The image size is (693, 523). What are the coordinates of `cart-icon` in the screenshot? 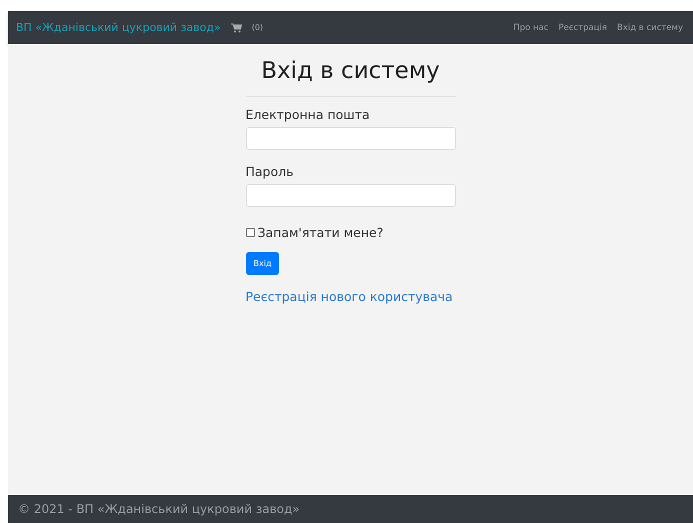 It's located at (236, 27).